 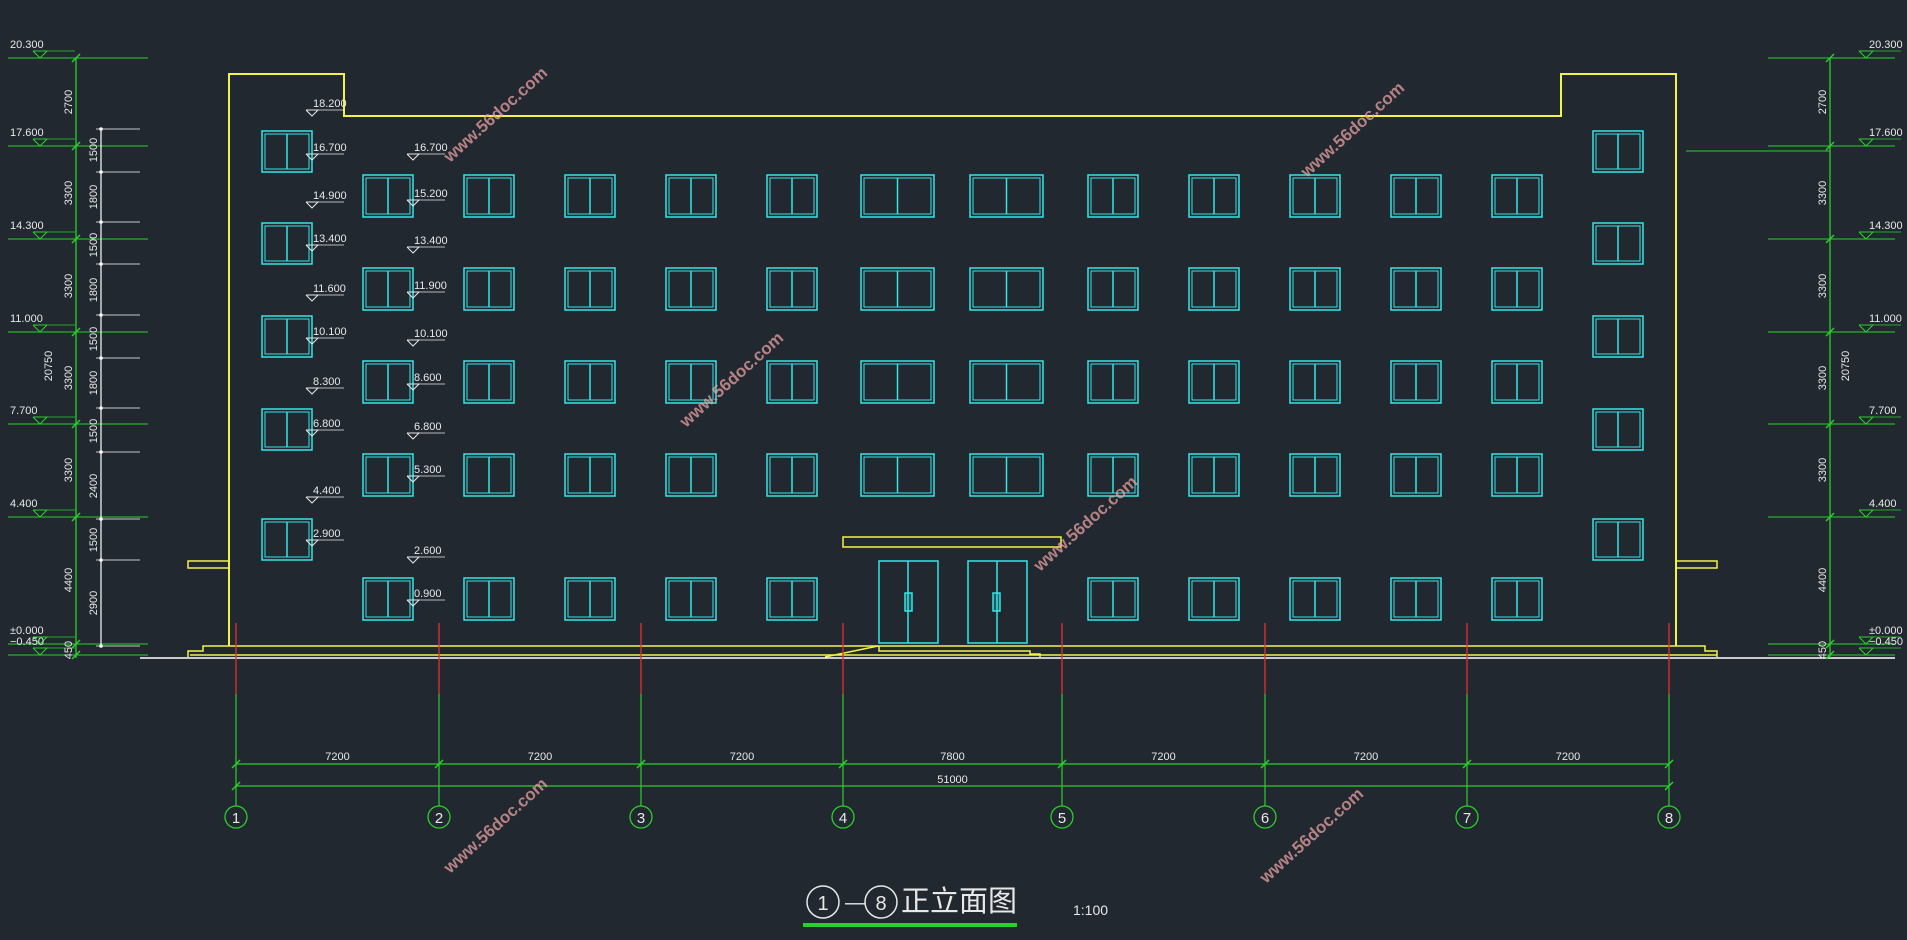 I want to click on elevation-label: 20.300, so click(x=1886, y=45).